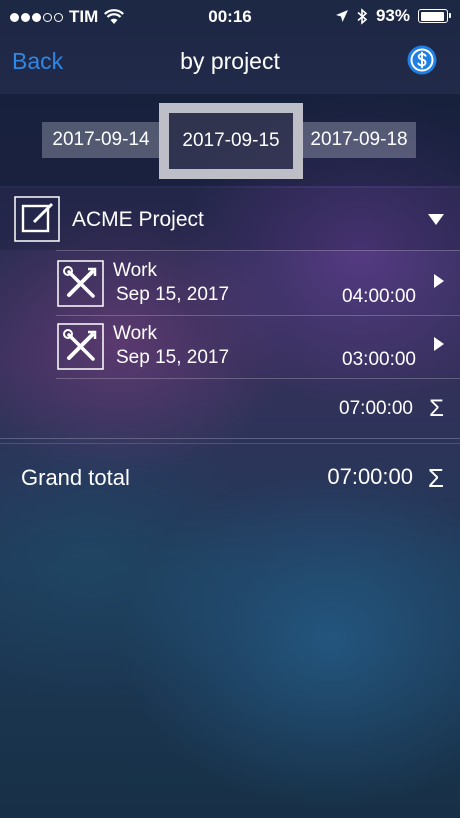 This screenshot has height=818, width=460. Describe the element at coordinates (230, 409) in the screenshot. I see `project-subtotal-row: 07:00:00 Σ` at that location.